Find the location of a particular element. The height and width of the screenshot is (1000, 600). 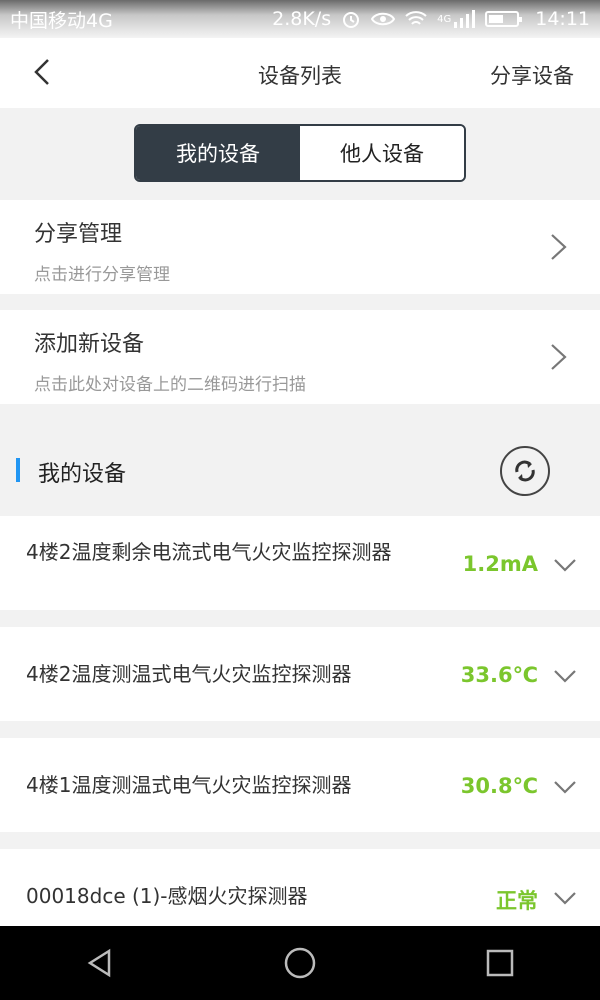

section-accent-bar is located at coordinates (18, 470).